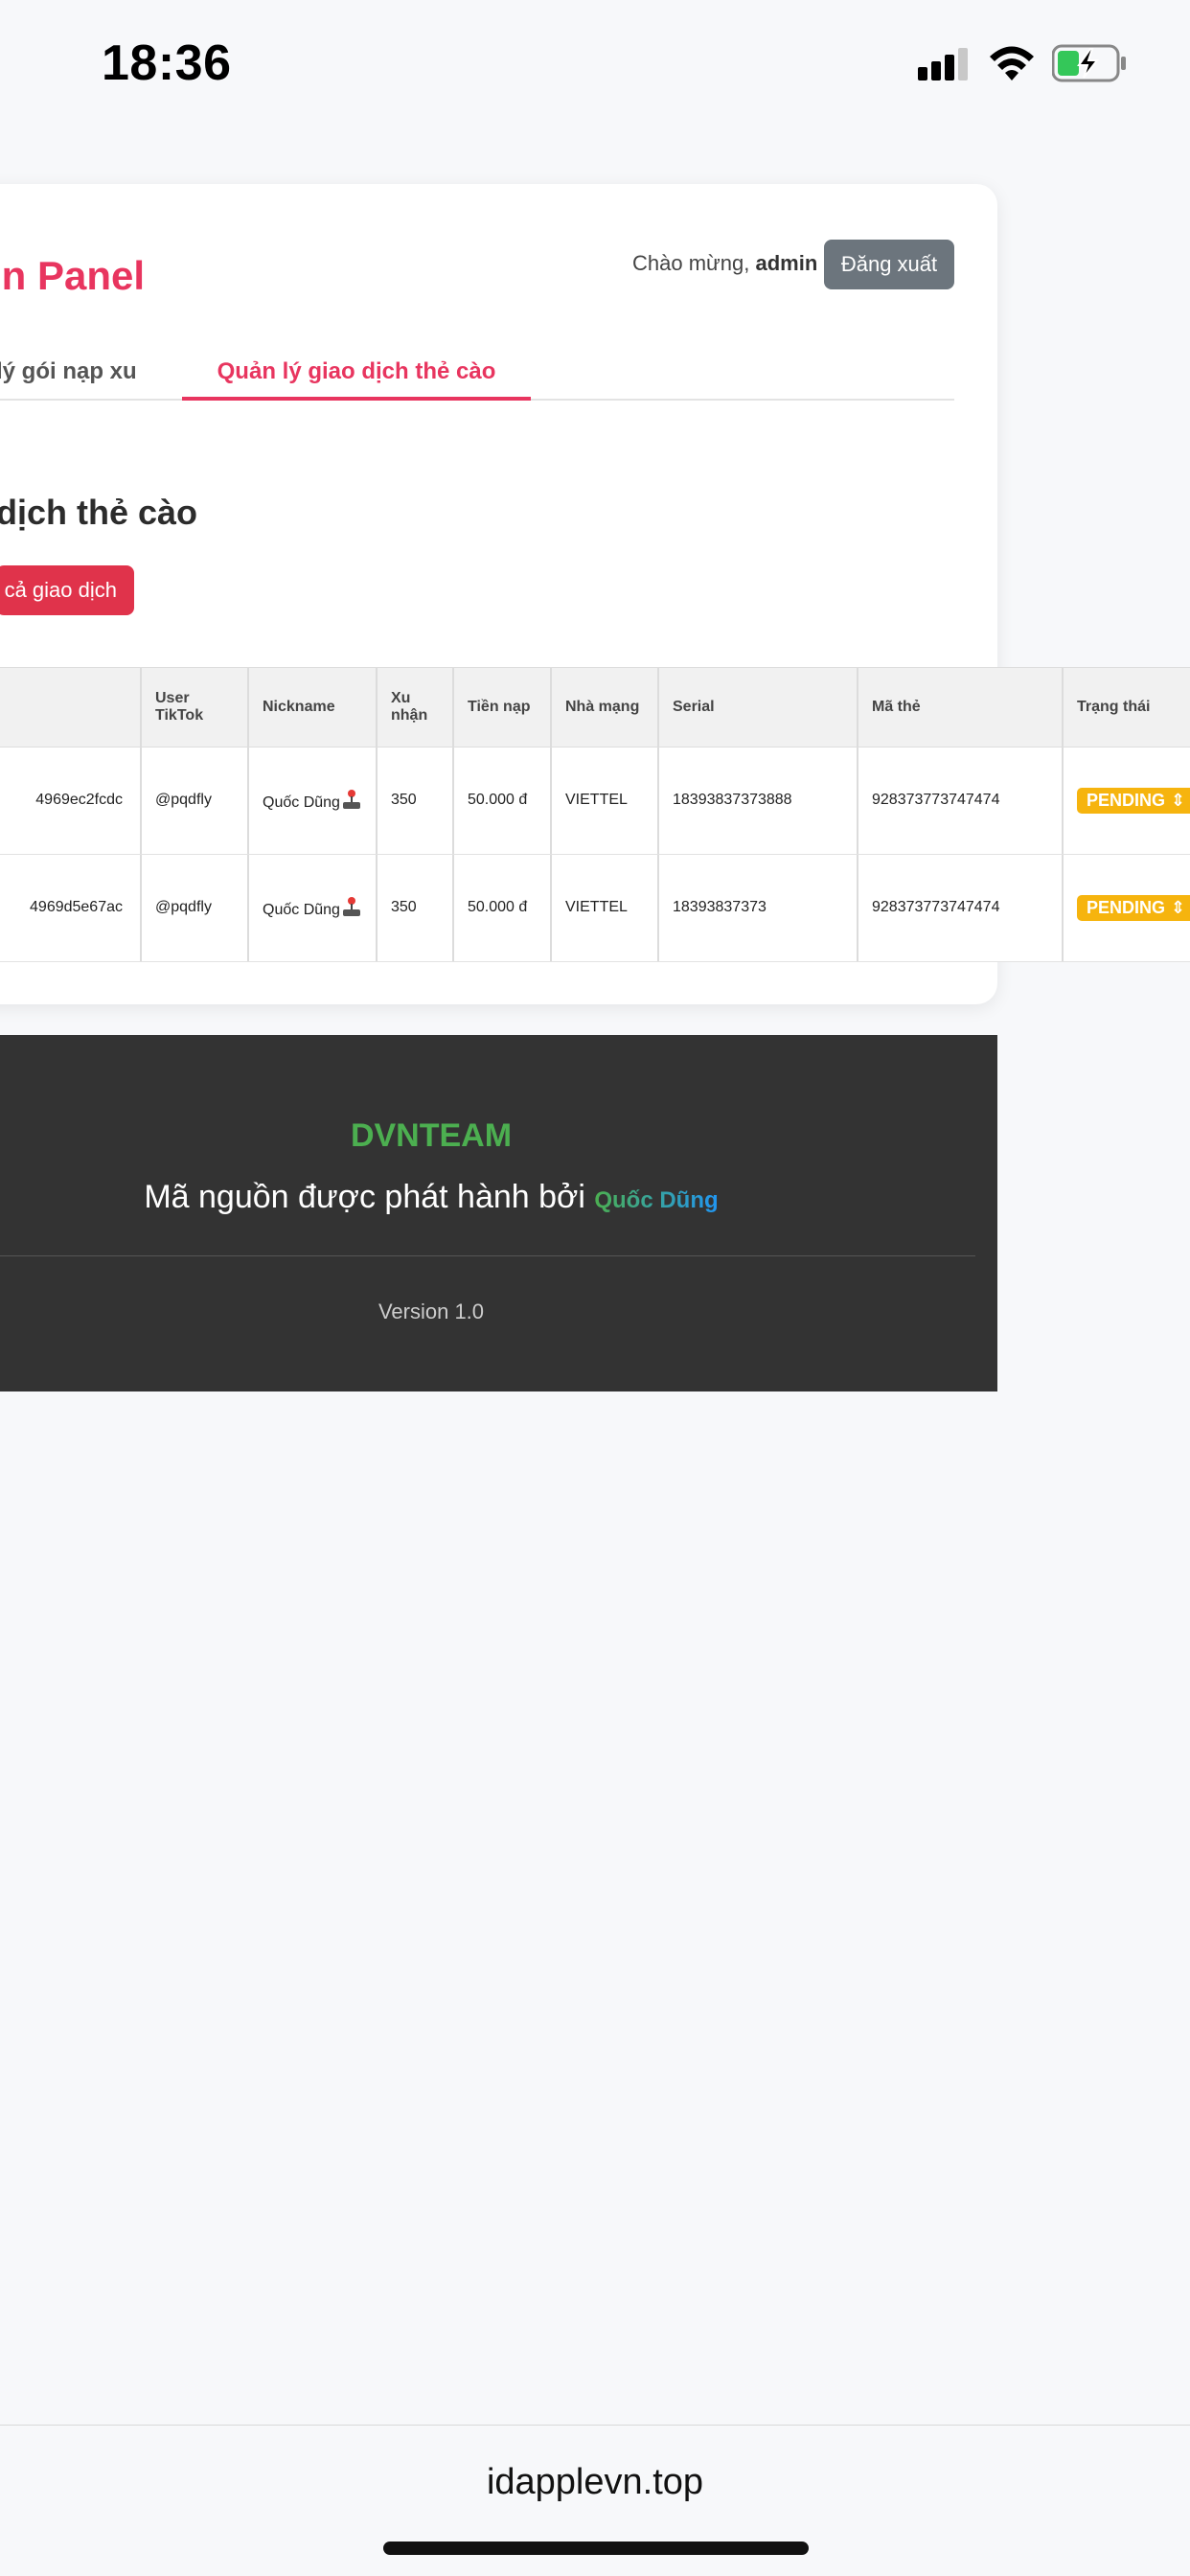 The width and height of the screenshot is (1190, 2576). I want to click on wifi-icon, so click(1012, 63).